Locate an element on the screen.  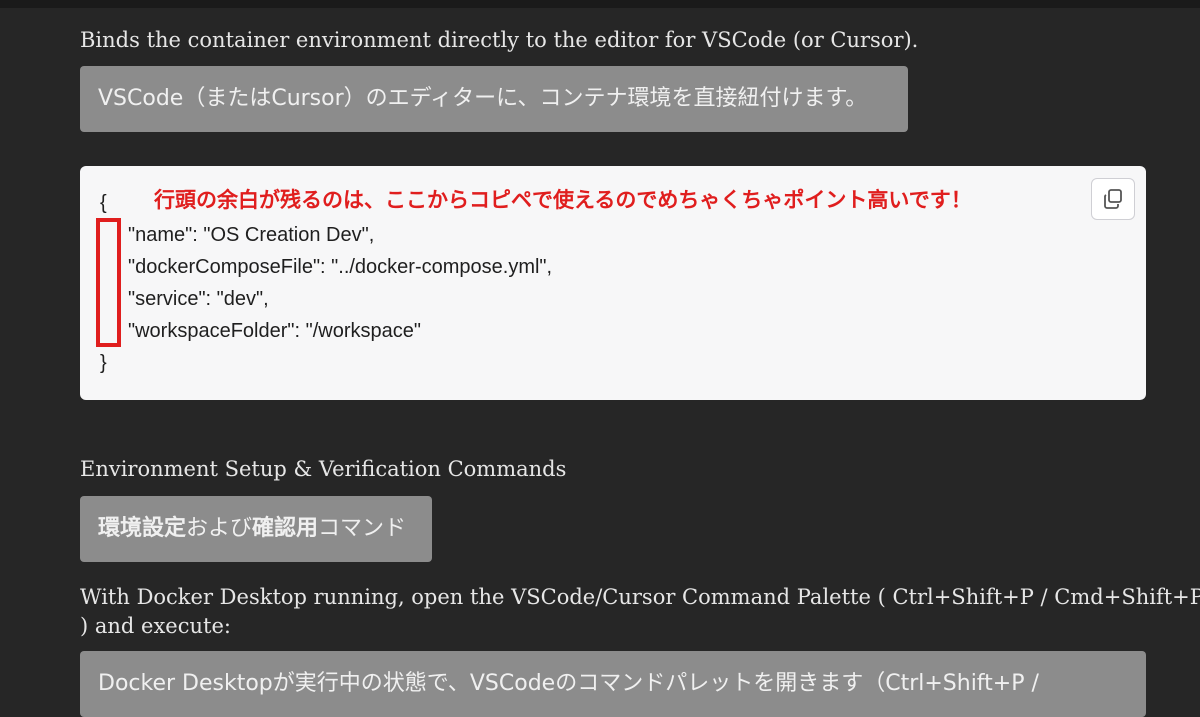
code-line-workspace-folder: "workspaceFolder": "/workspace" is located at coordinates (274, 331).